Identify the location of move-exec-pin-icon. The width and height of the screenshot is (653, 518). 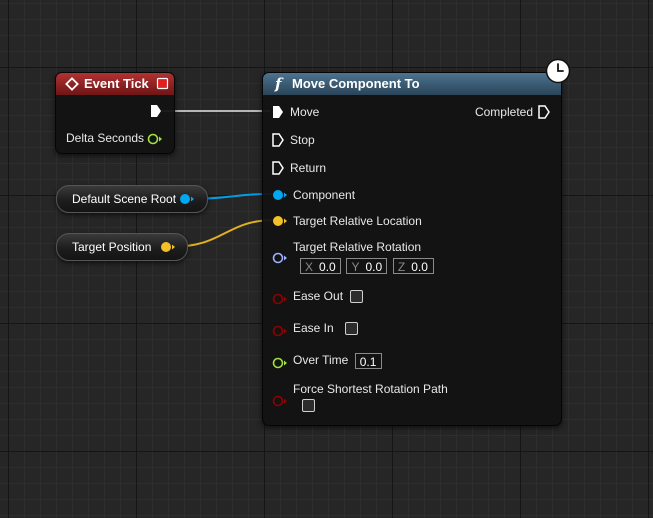
(278, 112).